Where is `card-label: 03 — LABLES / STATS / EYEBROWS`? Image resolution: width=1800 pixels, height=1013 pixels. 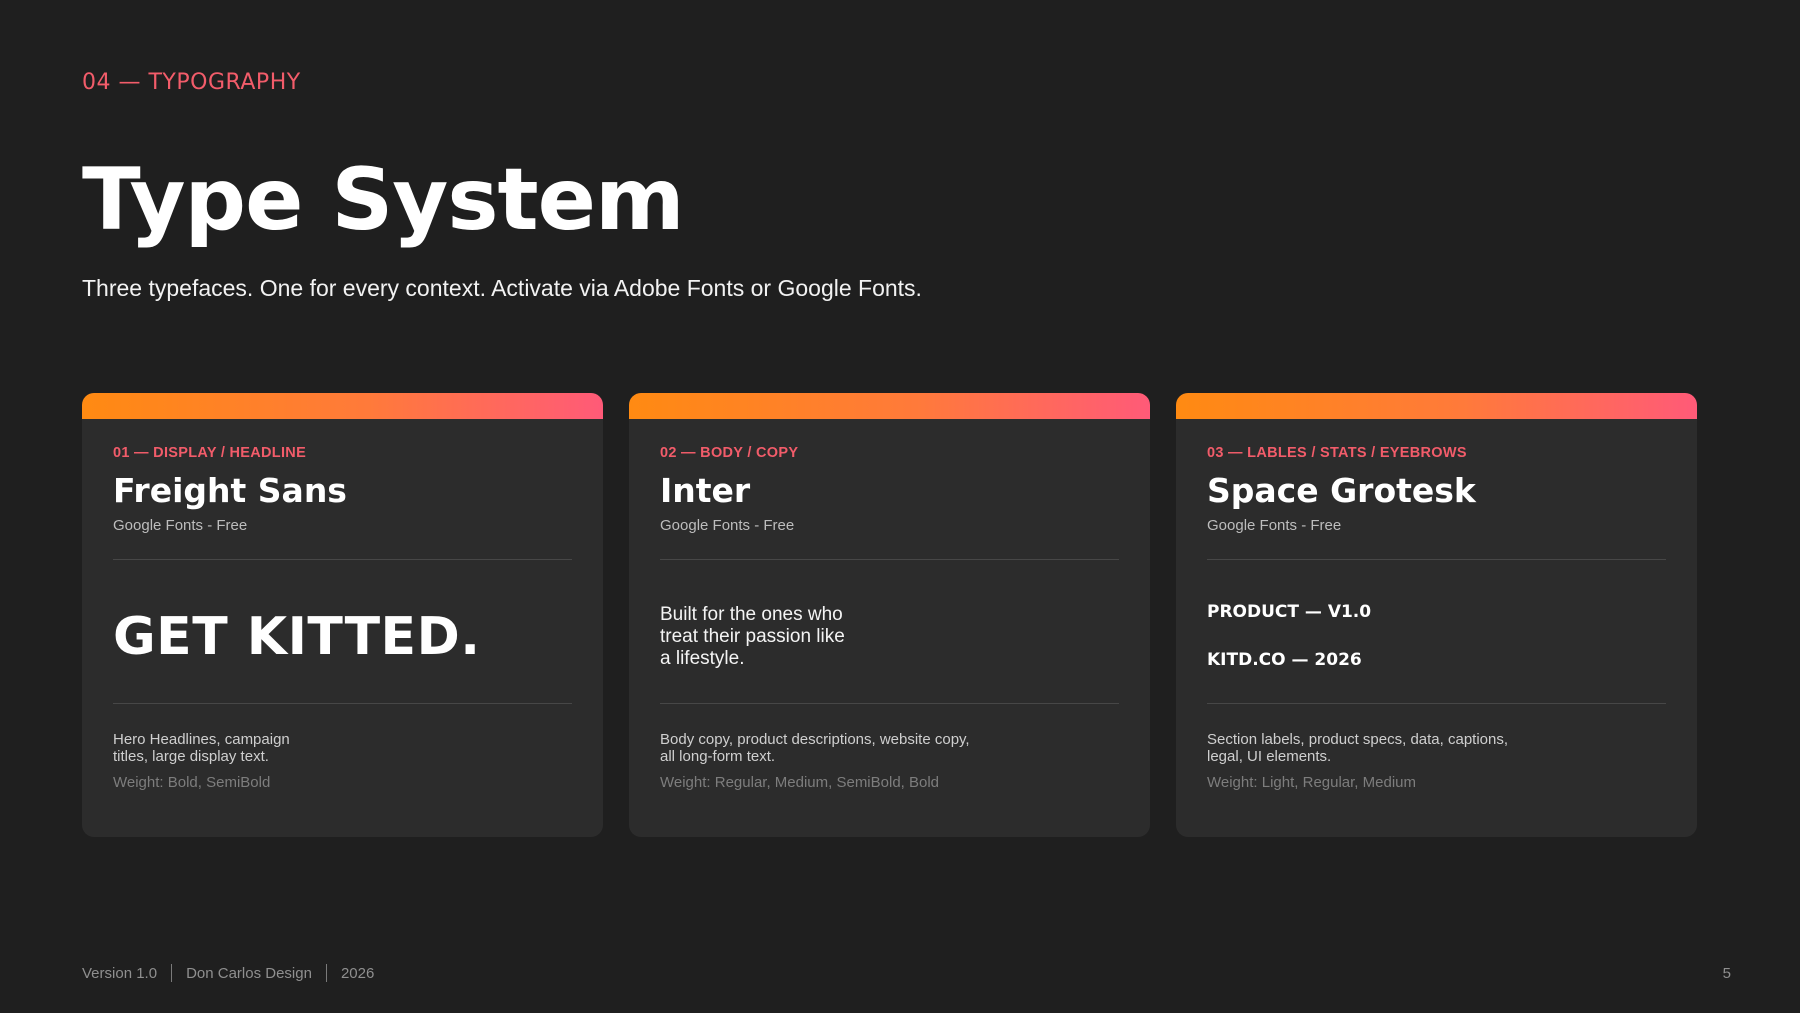
card-label: 03 — LABLES / STATS / EYEBROWS is located at coordinates (1337, 453).